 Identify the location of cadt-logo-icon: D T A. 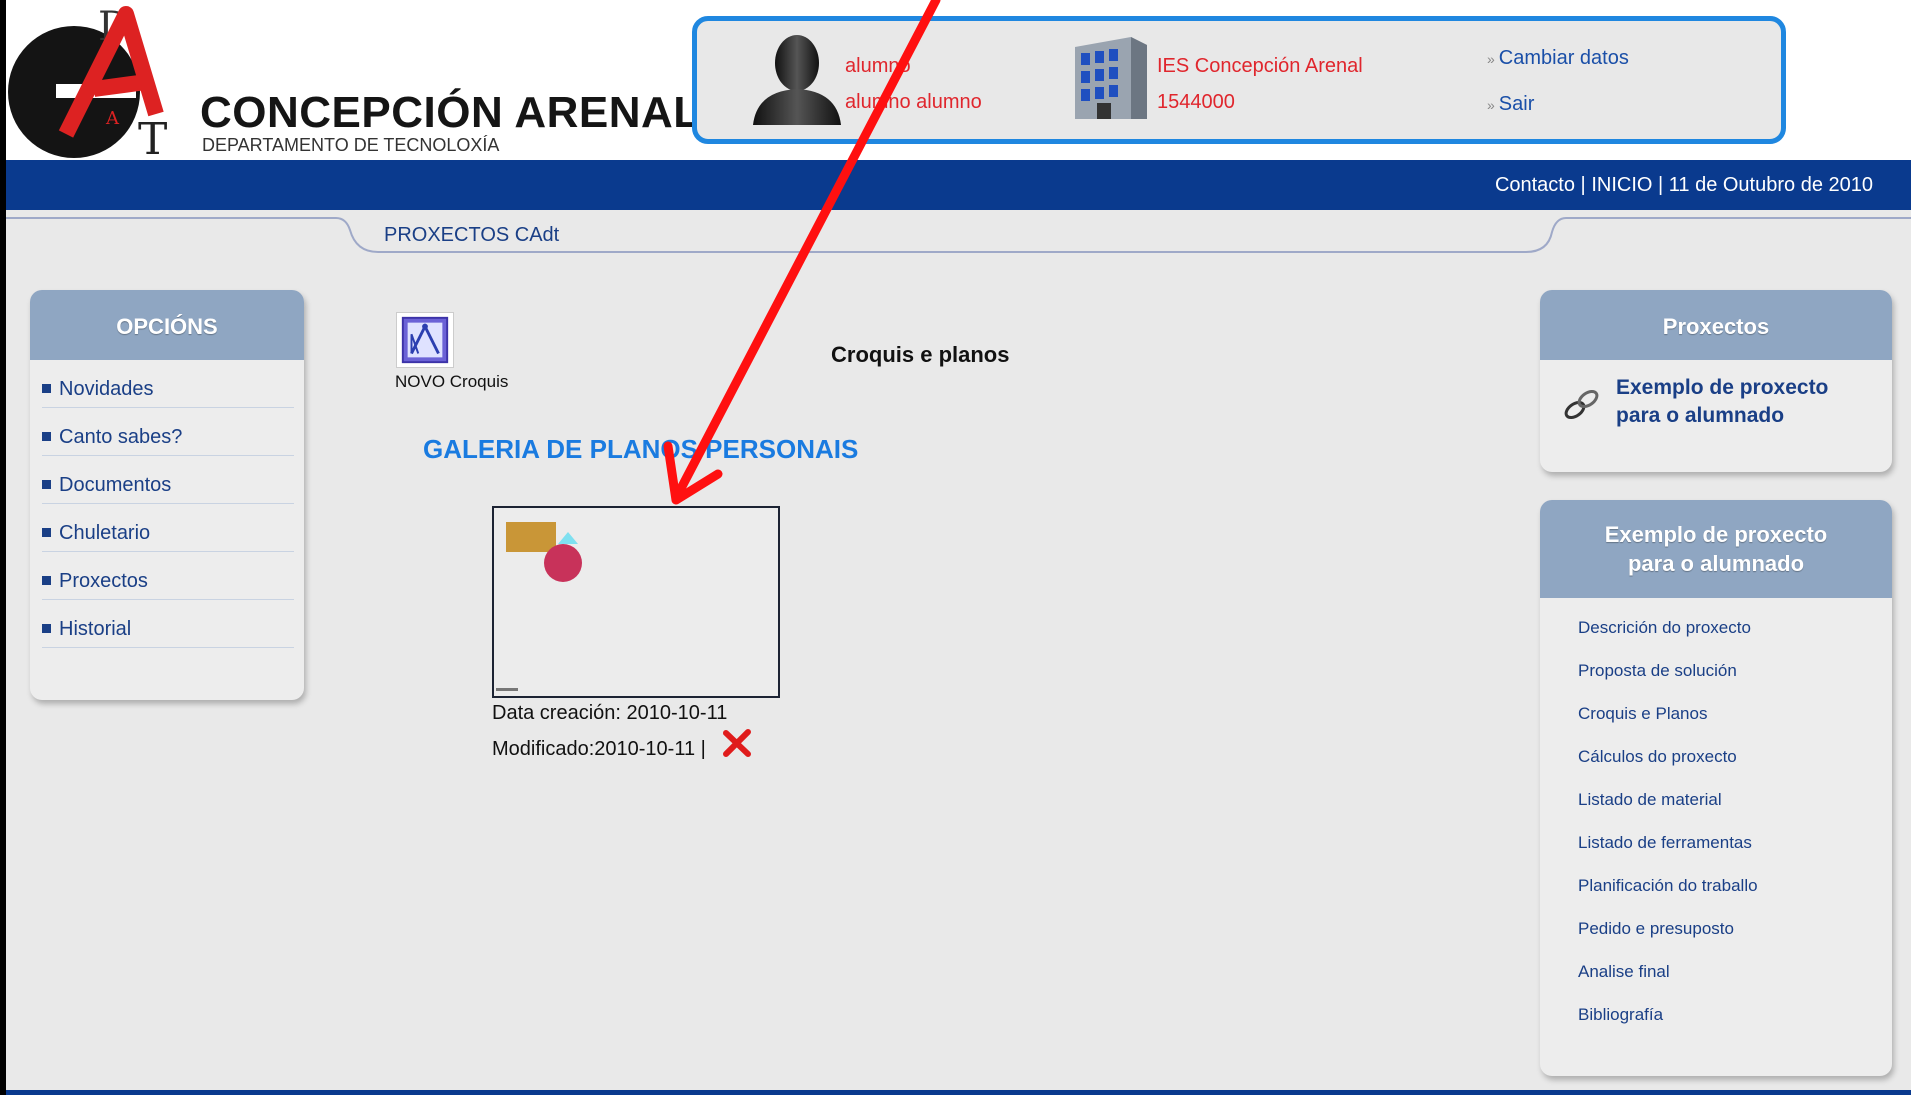
(98, 81).